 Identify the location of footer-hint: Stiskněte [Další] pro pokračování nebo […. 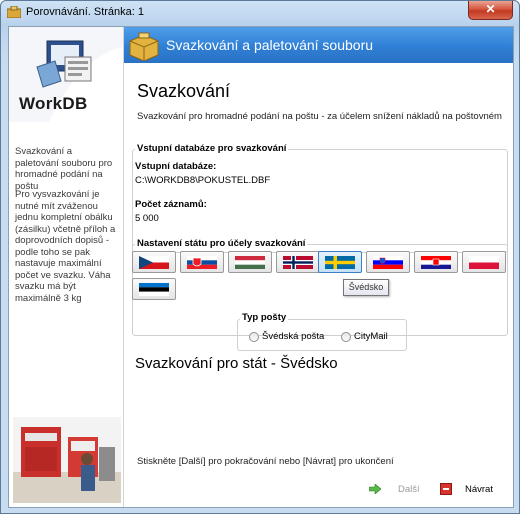
(265, 461).